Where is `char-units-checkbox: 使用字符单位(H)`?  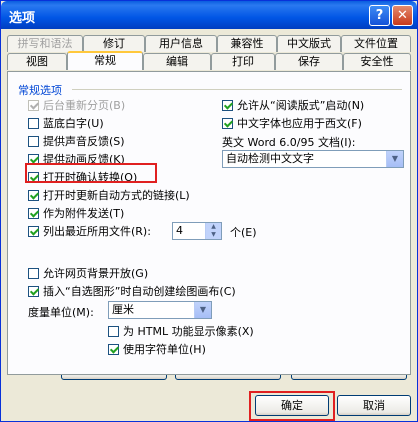
char-units-checkbox: 使用字符单位(H) is located at coordinates (157, 349).